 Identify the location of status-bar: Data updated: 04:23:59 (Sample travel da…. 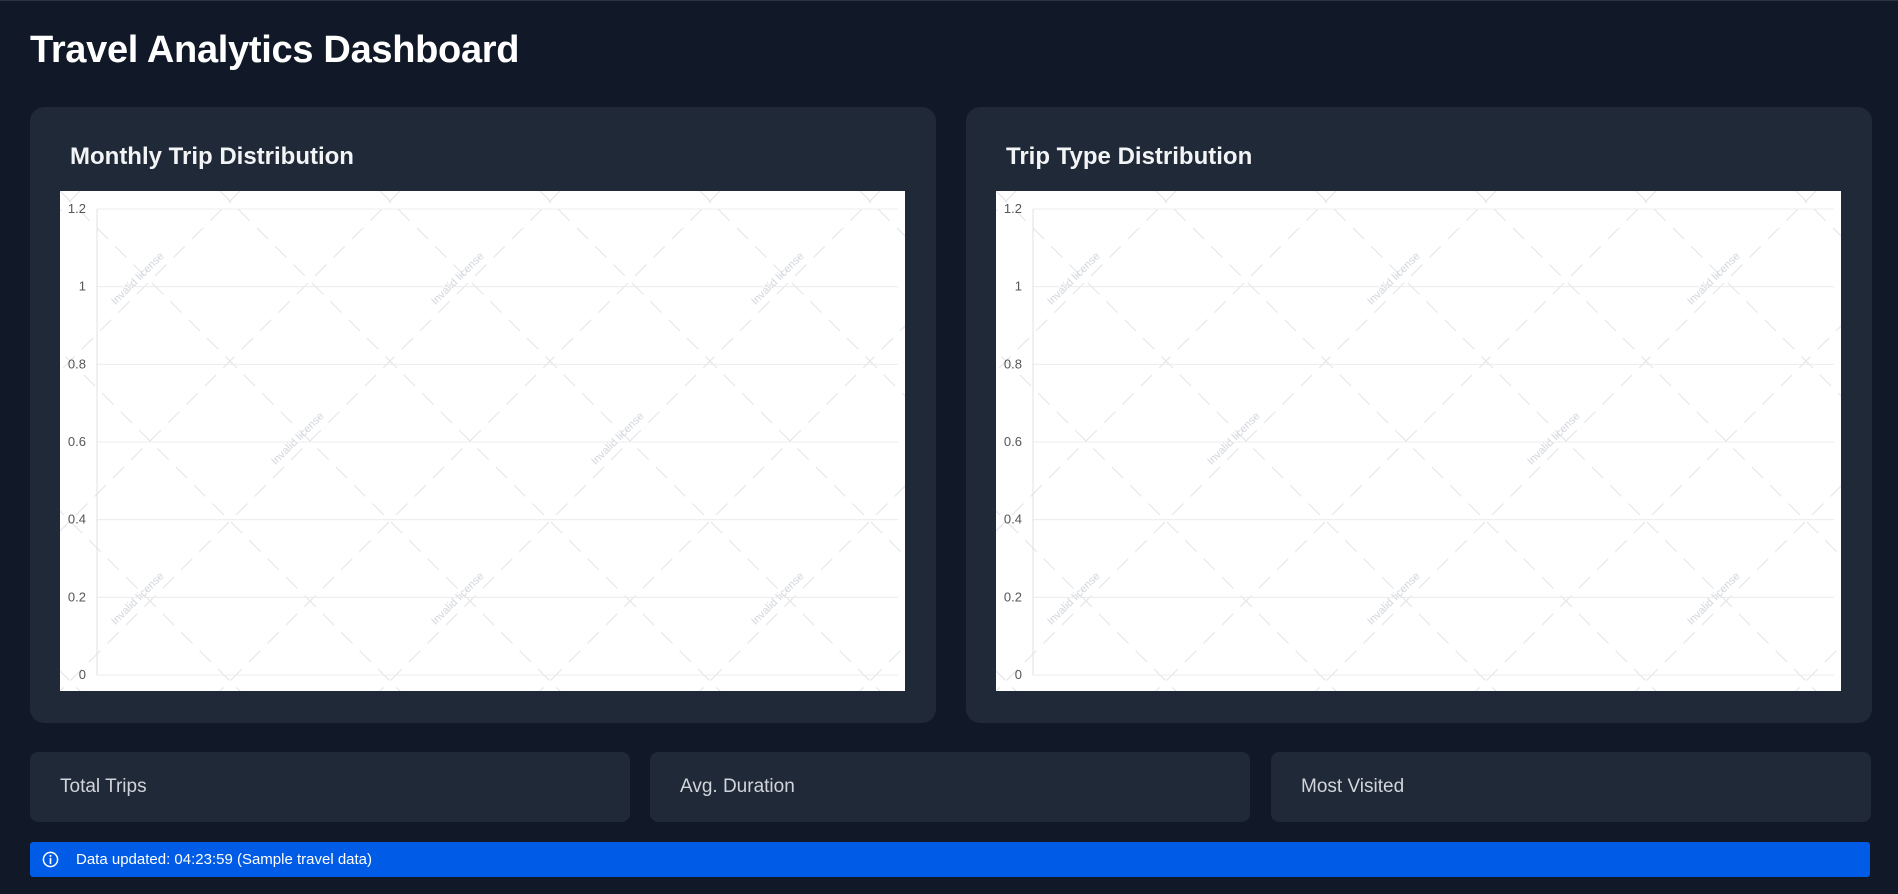
(950, 859).